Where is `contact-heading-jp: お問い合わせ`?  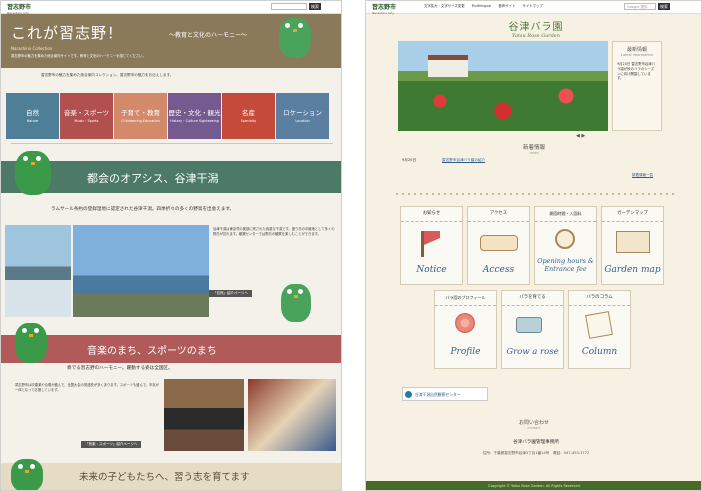 contact-heading-jp: お問い合わせ is located at coordinates (533, 423).